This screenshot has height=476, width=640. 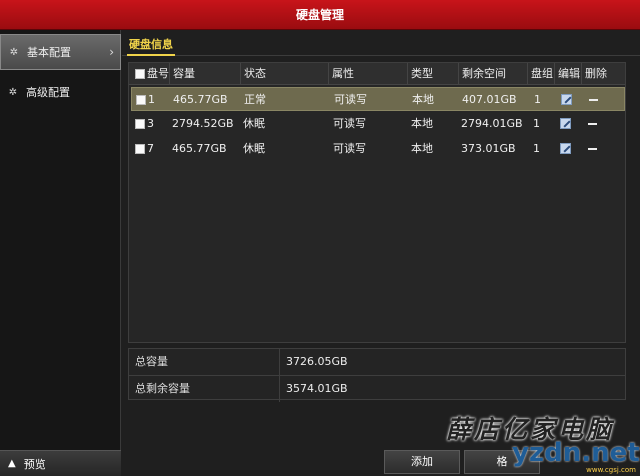 What do you see at coordinates (377, 362) in the screenshot?
I see `summary-row-total: 总容量 3726.05GB` at bounding box center [377, 362].